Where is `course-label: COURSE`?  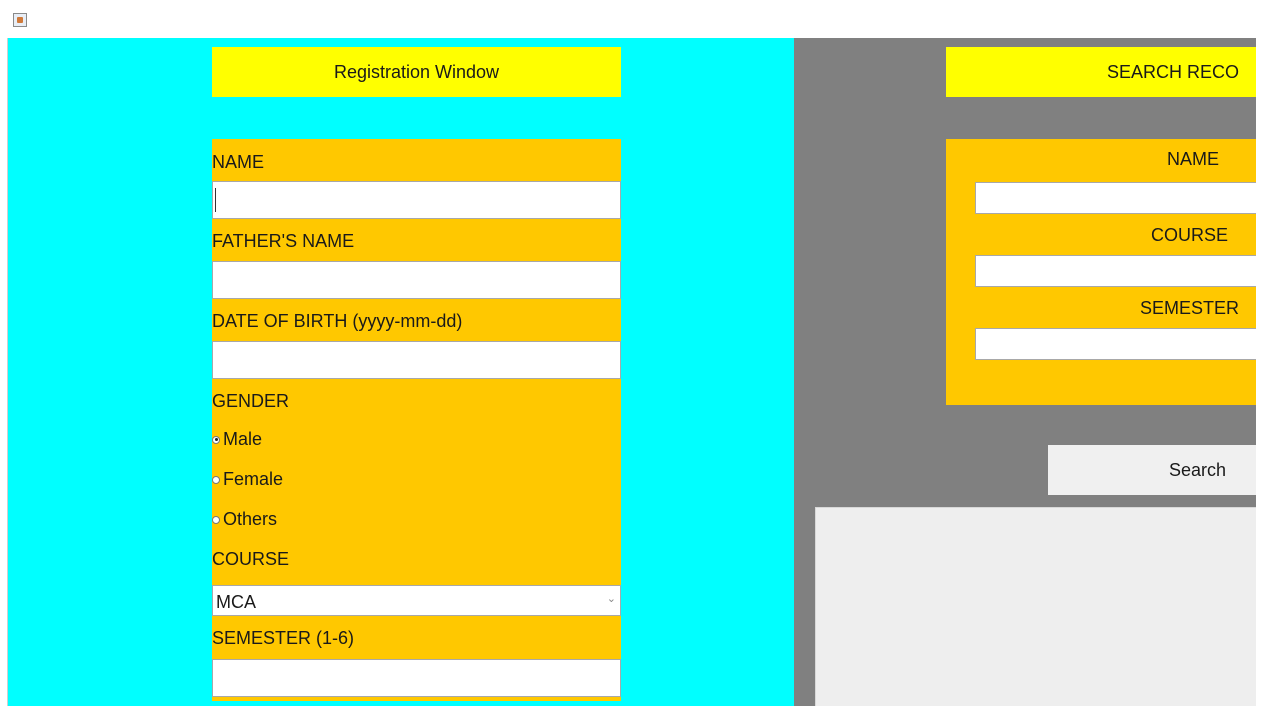 course-label: COURSE is located at coordinates (251, 559).